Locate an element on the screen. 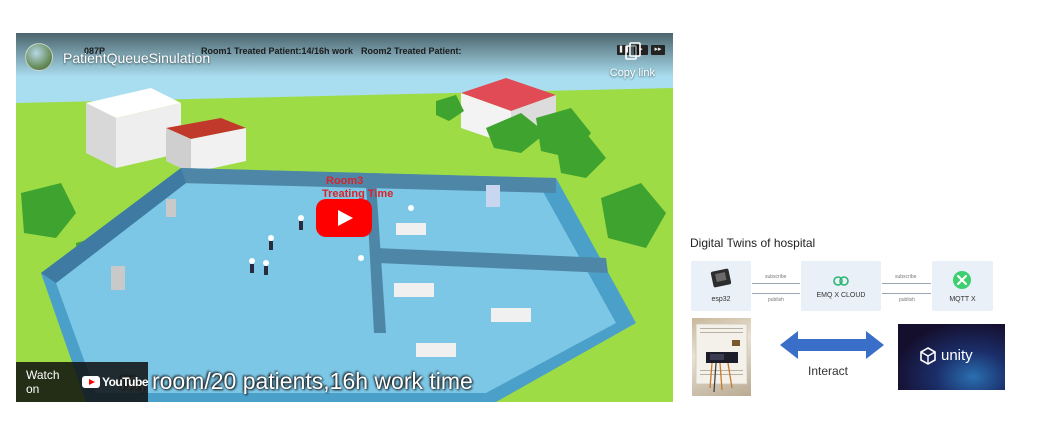 This screenshot has width=1043, height=447. mqttx-label: MQTT X is located at coordinates (962, 299).